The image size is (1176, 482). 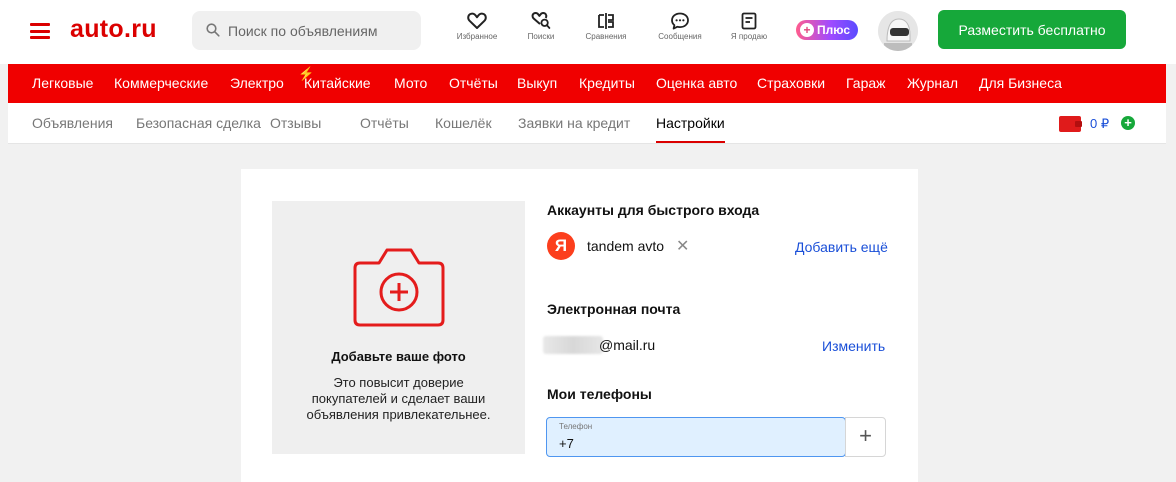 What do you see at coordinates (690, 123) in the screenshot?
I see `tab-settings: Настройки` at bounding box center [690, 123].